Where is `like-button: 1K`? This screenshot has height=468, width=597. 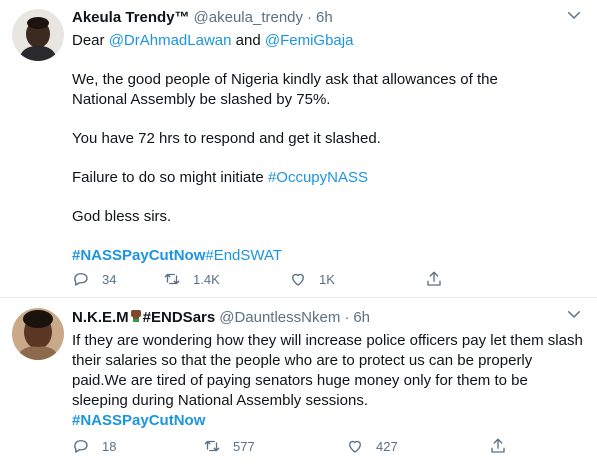
like-button: 1K is located at coordinates (357, 279).